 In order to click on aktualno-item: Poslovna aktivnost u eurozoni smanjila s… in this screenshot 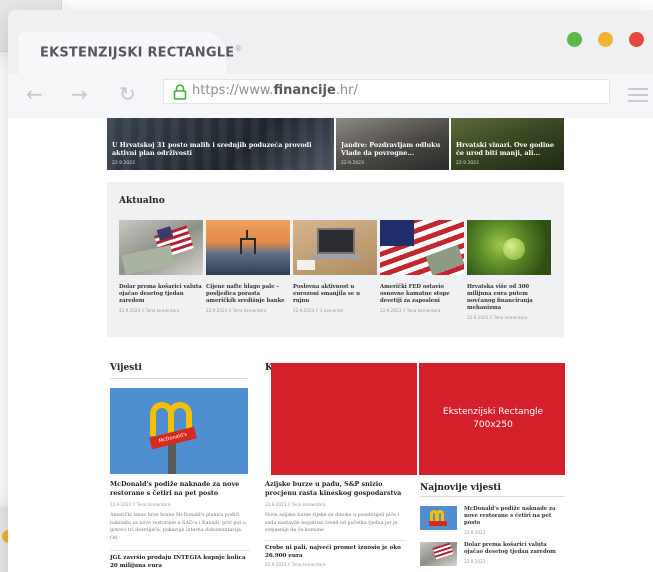, I will do `click(335, 266)`.